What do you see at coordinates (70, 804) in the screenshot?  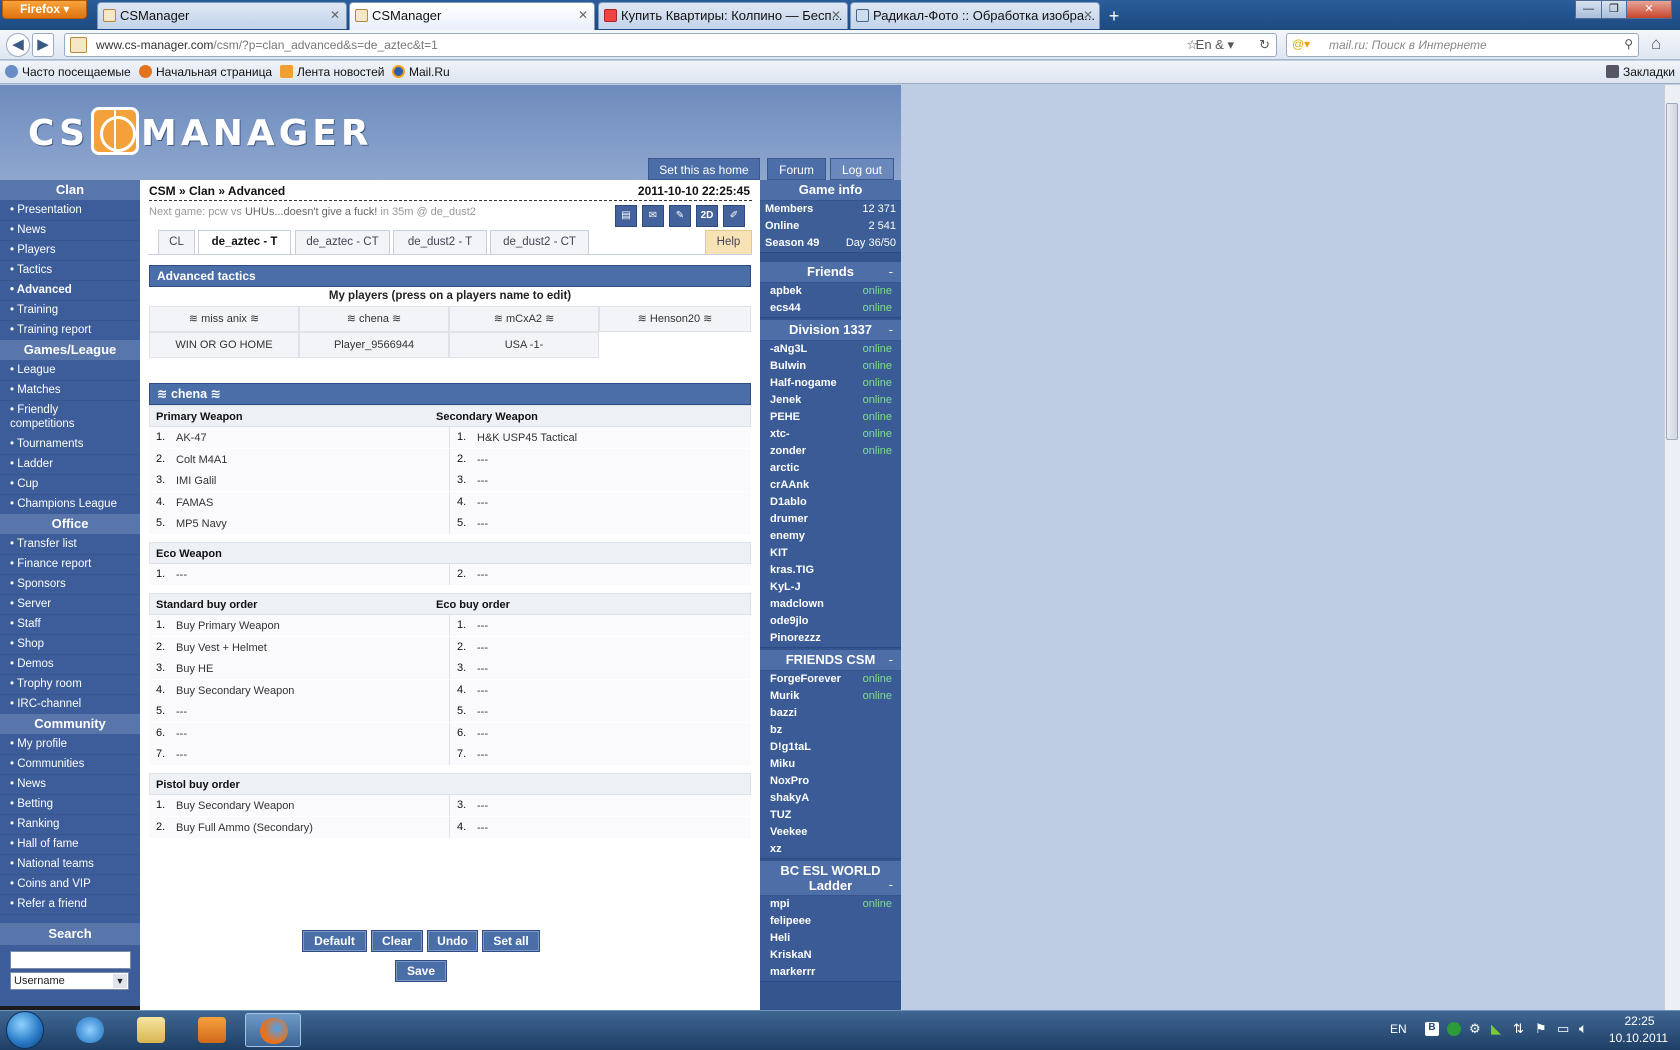 I see `nav-betting: • Betting` at bounding box center [70, 804].